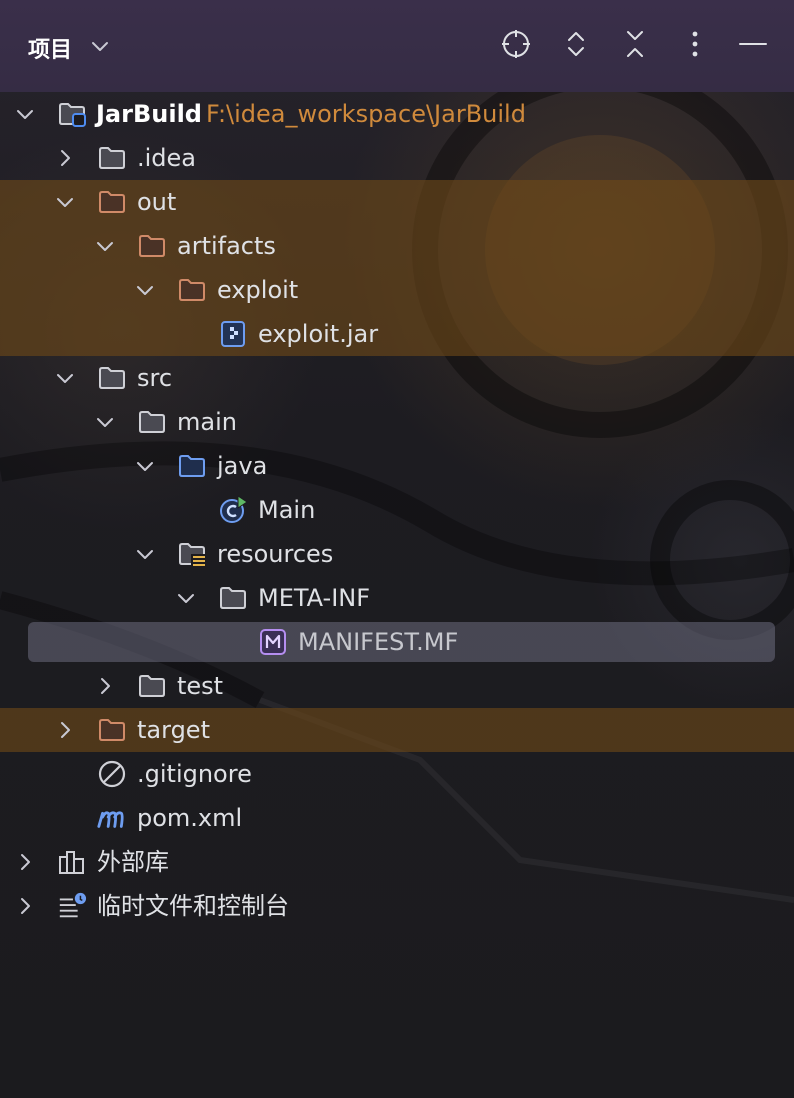 The image size is (794, 1098). Describe the element at coordinates (287, 510) in the screenshot. I see `tree-label: Main` at that location.